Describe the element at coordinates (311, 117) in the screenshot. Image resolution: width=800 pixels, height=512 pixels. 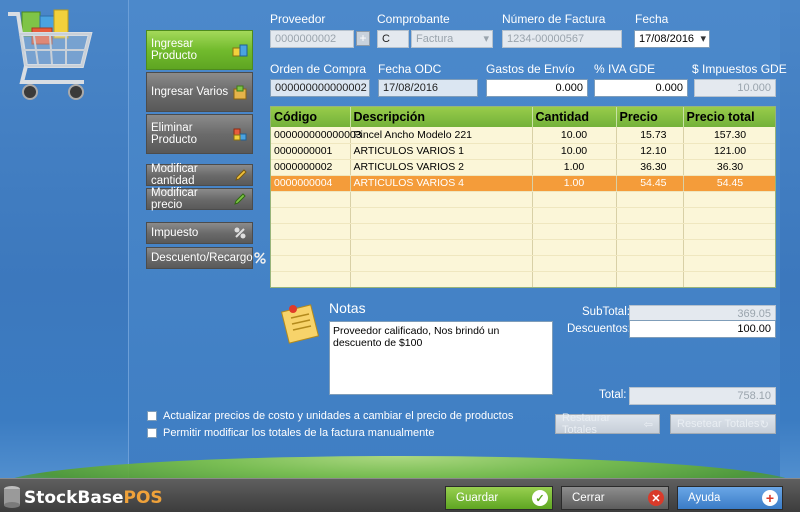
I see `column-header-codigo: Código` at that location.